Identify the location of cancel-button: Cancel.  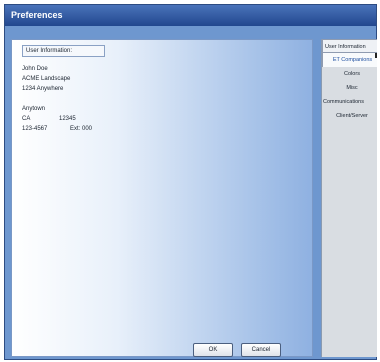
(261, 350).